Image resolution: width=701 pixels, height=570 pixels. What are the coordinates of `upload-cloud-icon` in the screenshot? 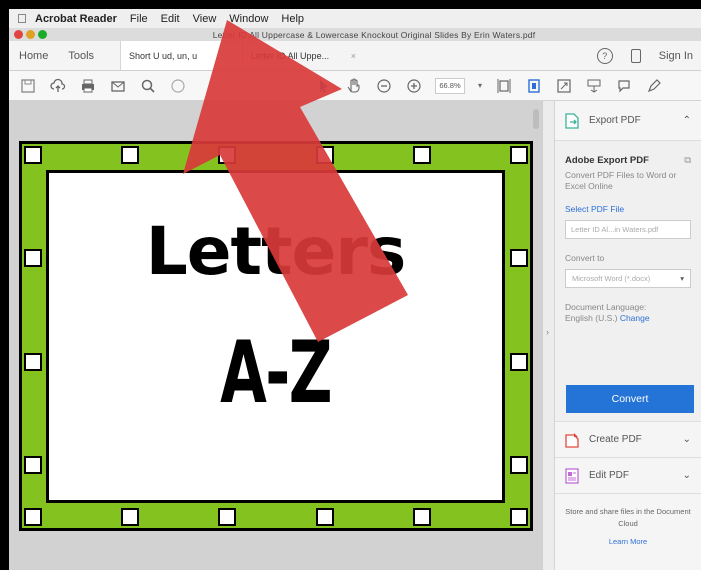 It's located at (58, 86).